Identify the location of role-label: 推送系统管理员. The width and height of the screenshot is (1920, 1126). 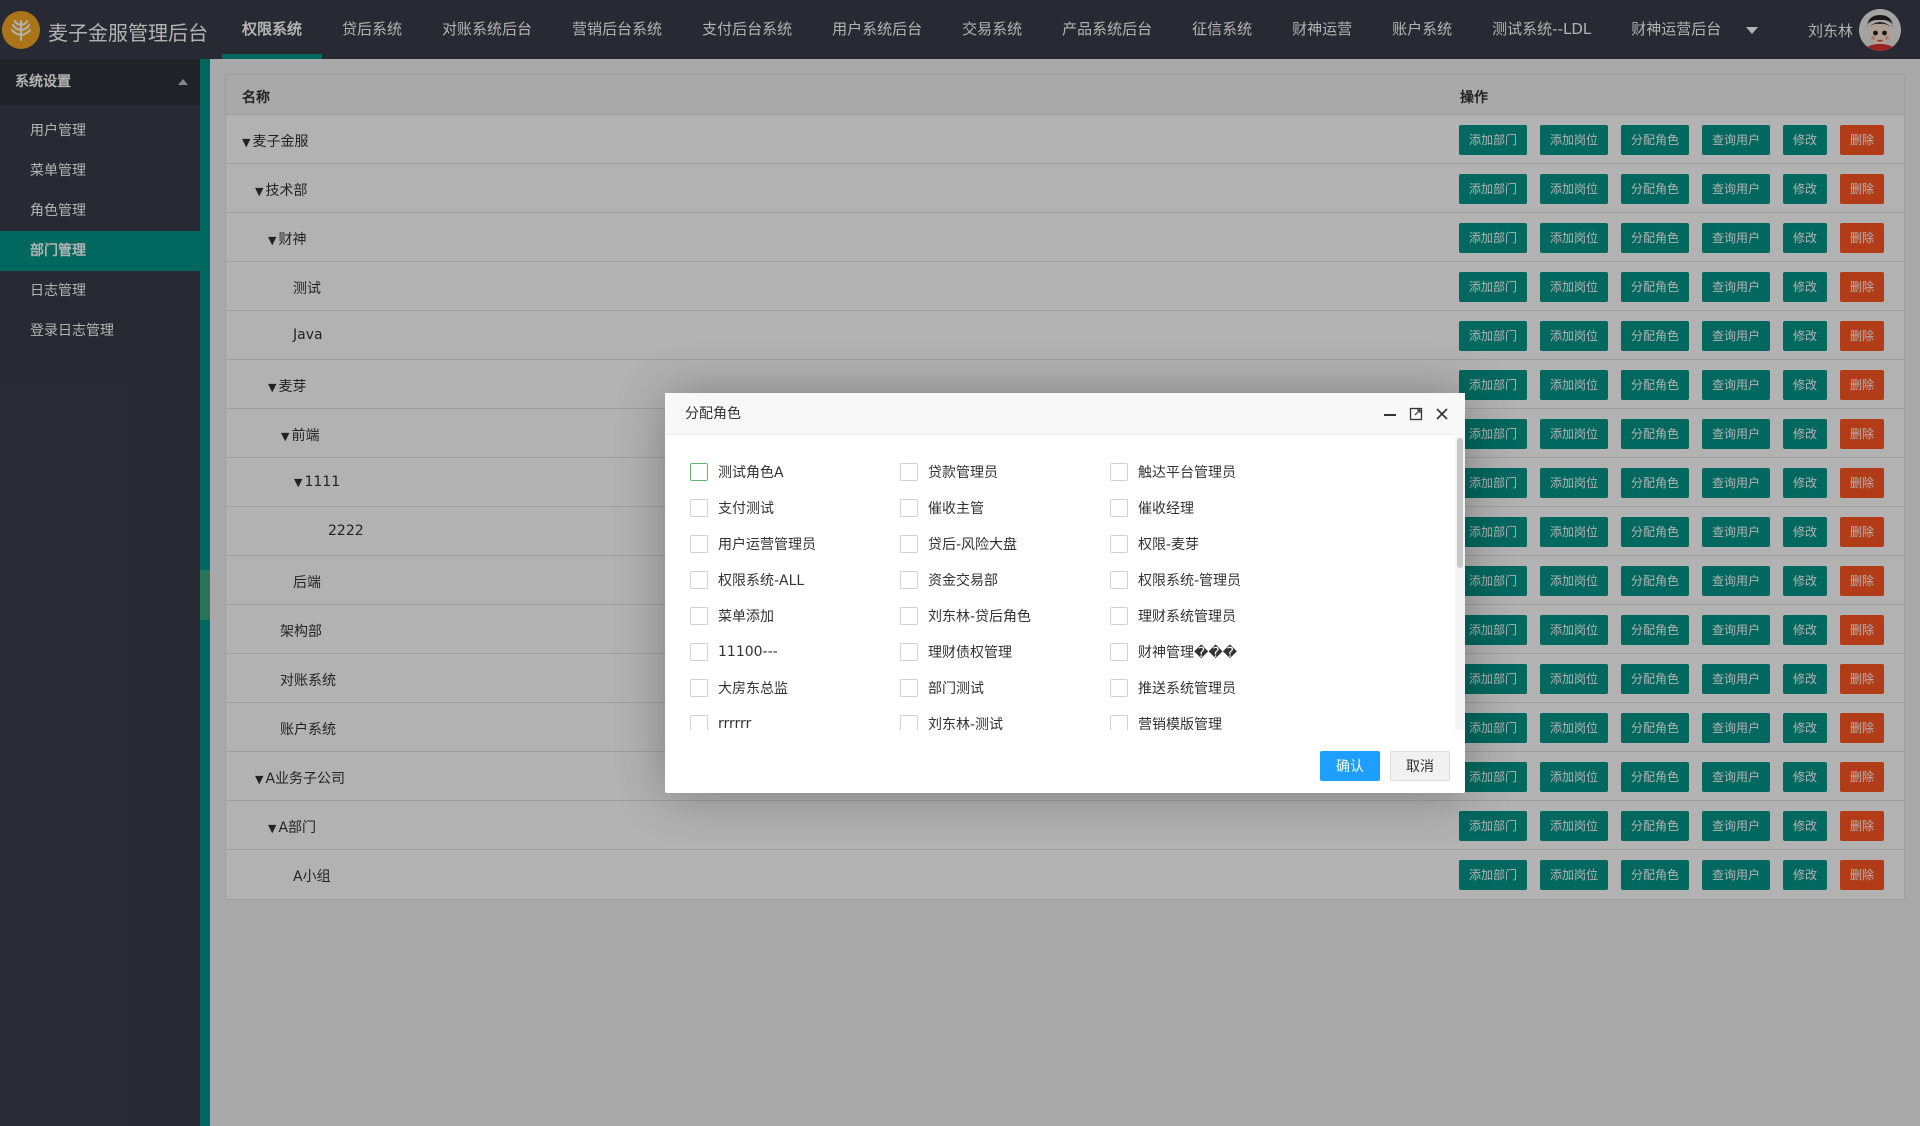
(1187, 689).